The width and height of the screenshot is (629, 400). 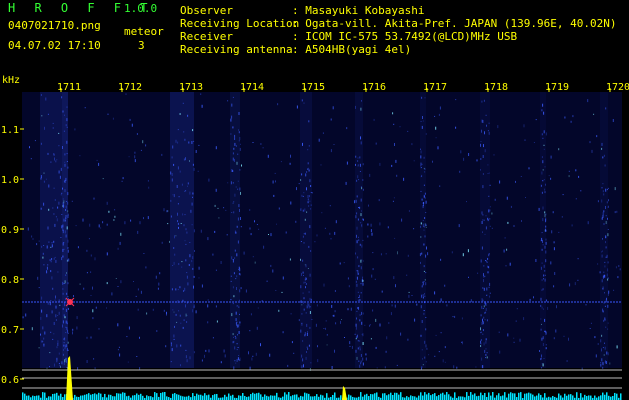 I want to click on info-key: Observer, so click(x=206, y=10).